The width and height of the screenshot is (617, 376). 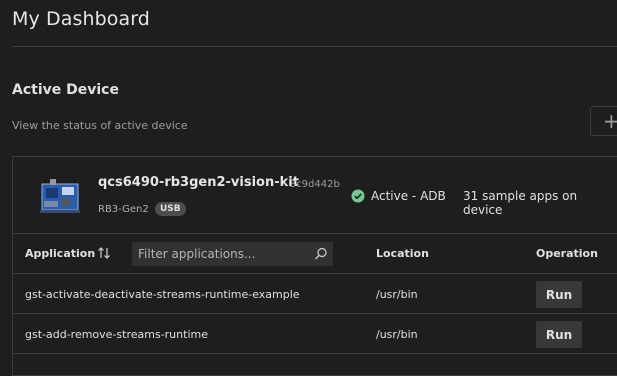 What do you see at coordinates (100, 125) in the screenshot?
I see `section-subtitle: View the status of active device` at bounding box center [100, 125].